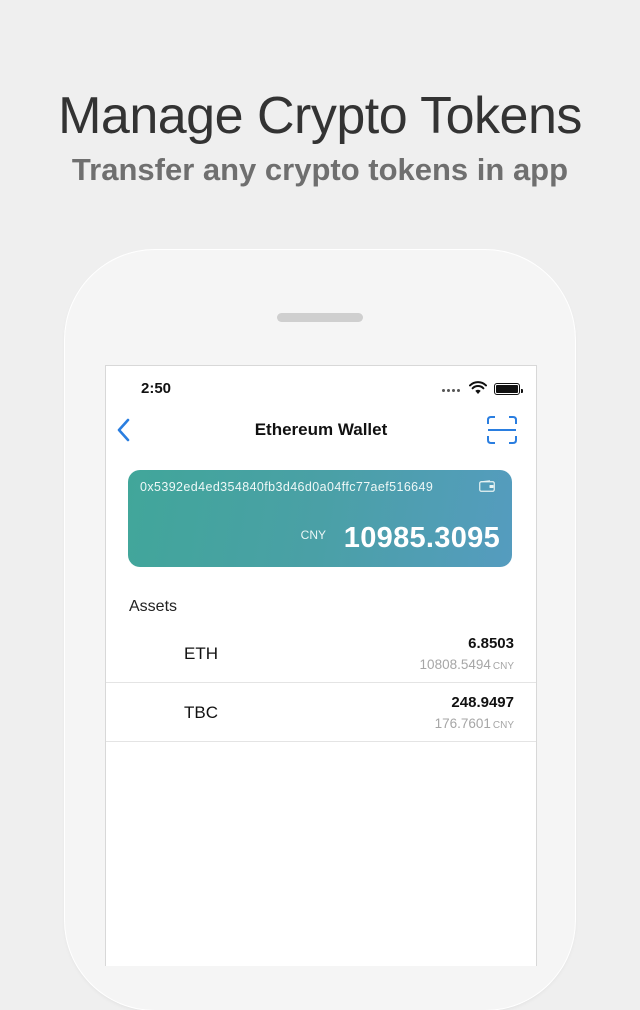 The width and height of the screenshot is (640, 1010). I want to click on wifi-icon, so click(478, 387).